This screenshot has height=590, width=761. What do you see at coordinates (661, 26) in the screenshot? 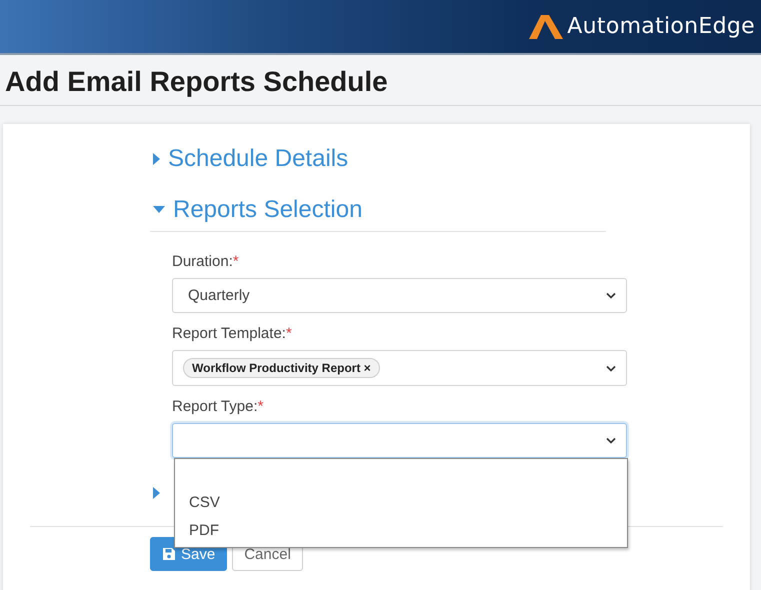
I see `brand-name: AutomationEdge` at bounding box center [661, 26].